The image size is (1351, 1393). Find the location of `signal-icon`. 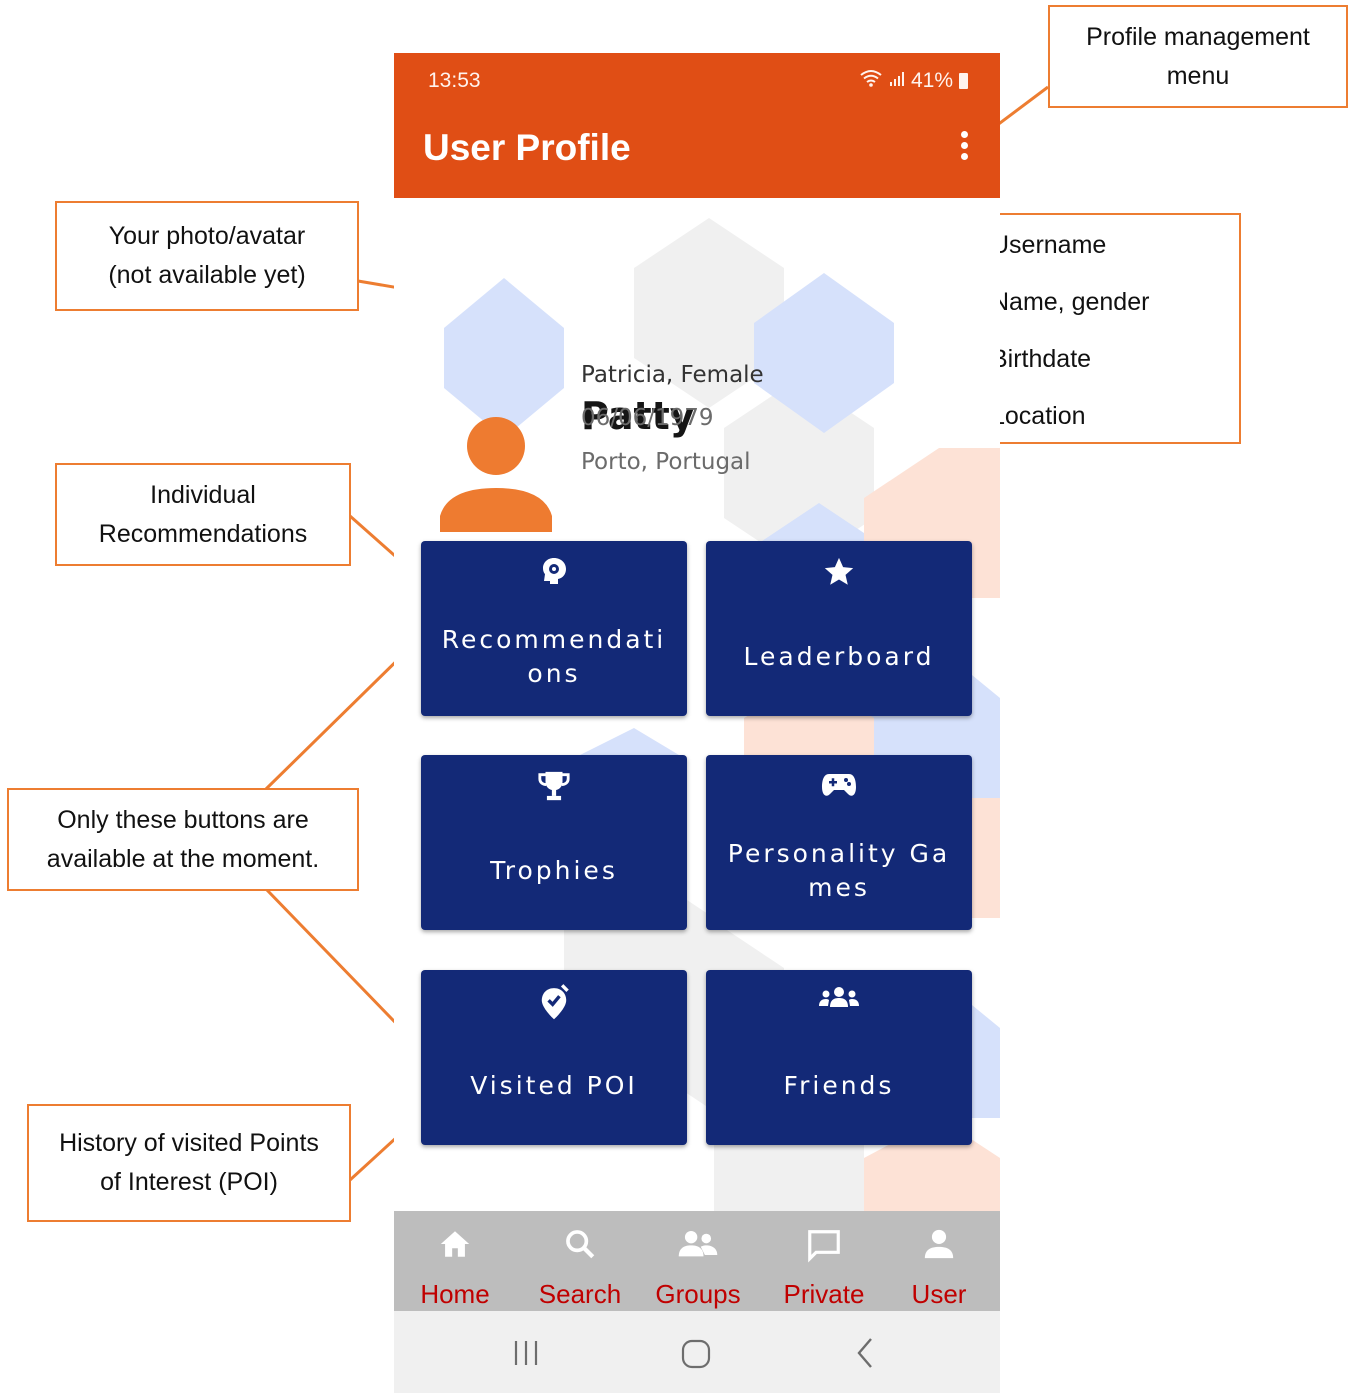

signal-icon is located at coordinates (897, 81).